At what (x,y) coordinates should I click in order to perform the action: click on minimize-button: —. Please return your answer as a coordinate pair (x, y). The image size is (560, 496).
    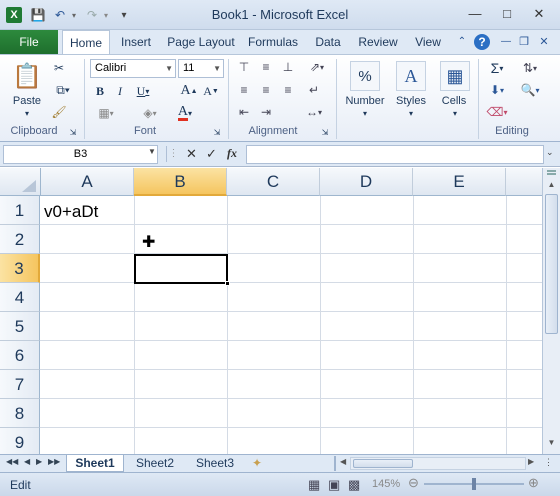
    Looking at the image, I should click on (475, 14).